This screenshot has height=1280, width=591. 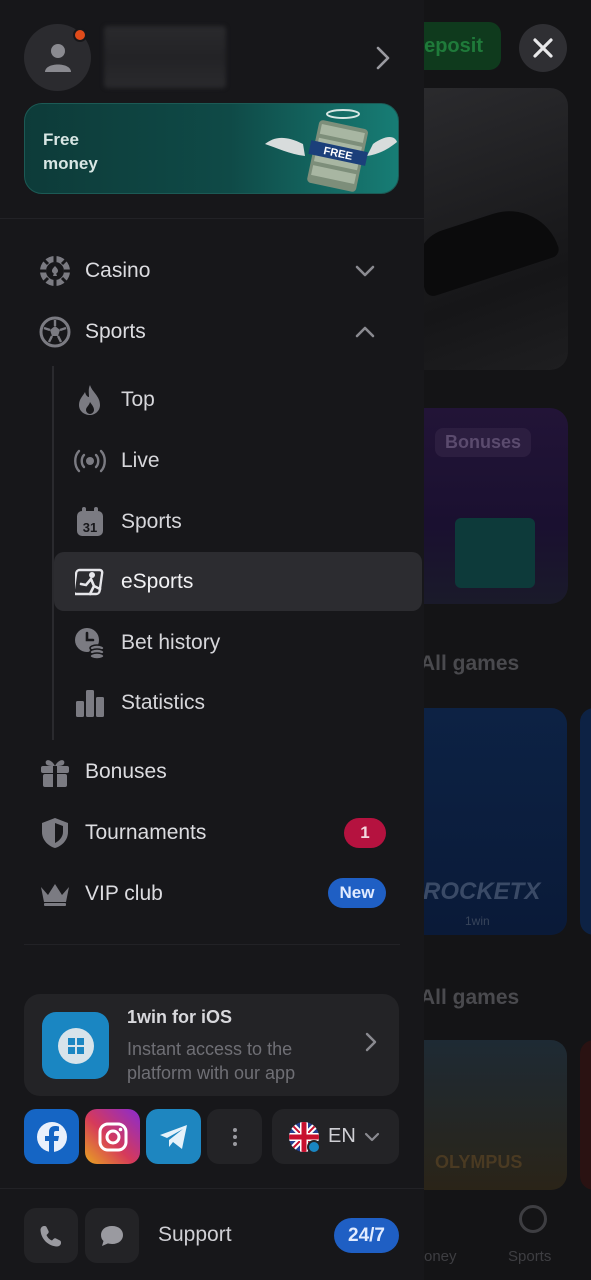 What do you see at coordinates (470, 663) in the screenshot?
I see `all-games-title: All games` at bounding box center [470, 663].